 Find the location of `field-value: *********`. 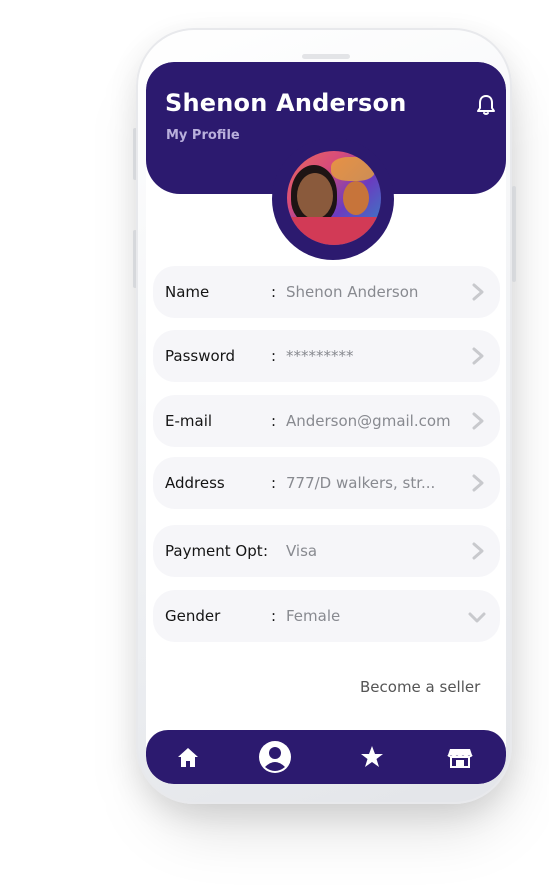

field-value: ********* is located at coordinates (320, 356).